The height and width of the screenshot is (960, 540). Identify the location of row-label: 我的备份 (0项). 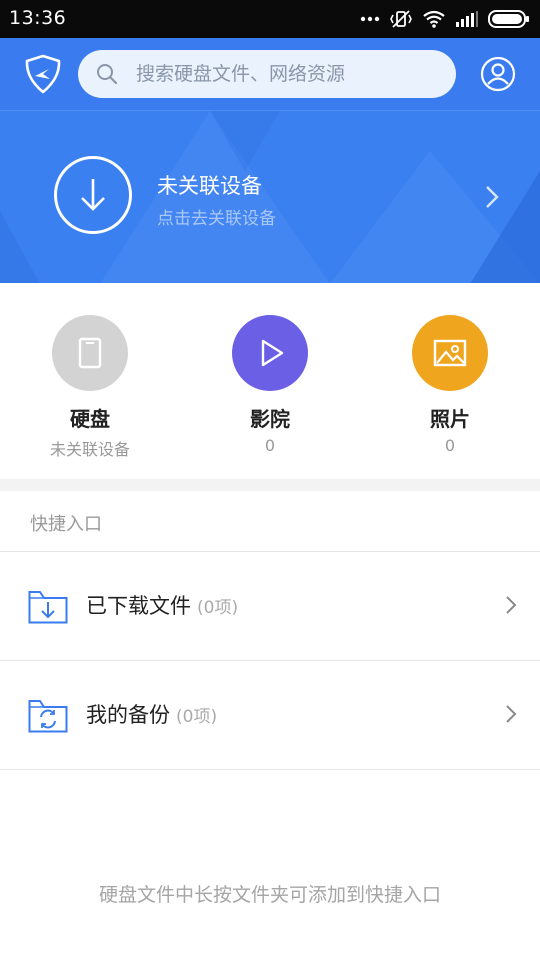
(151, 714).